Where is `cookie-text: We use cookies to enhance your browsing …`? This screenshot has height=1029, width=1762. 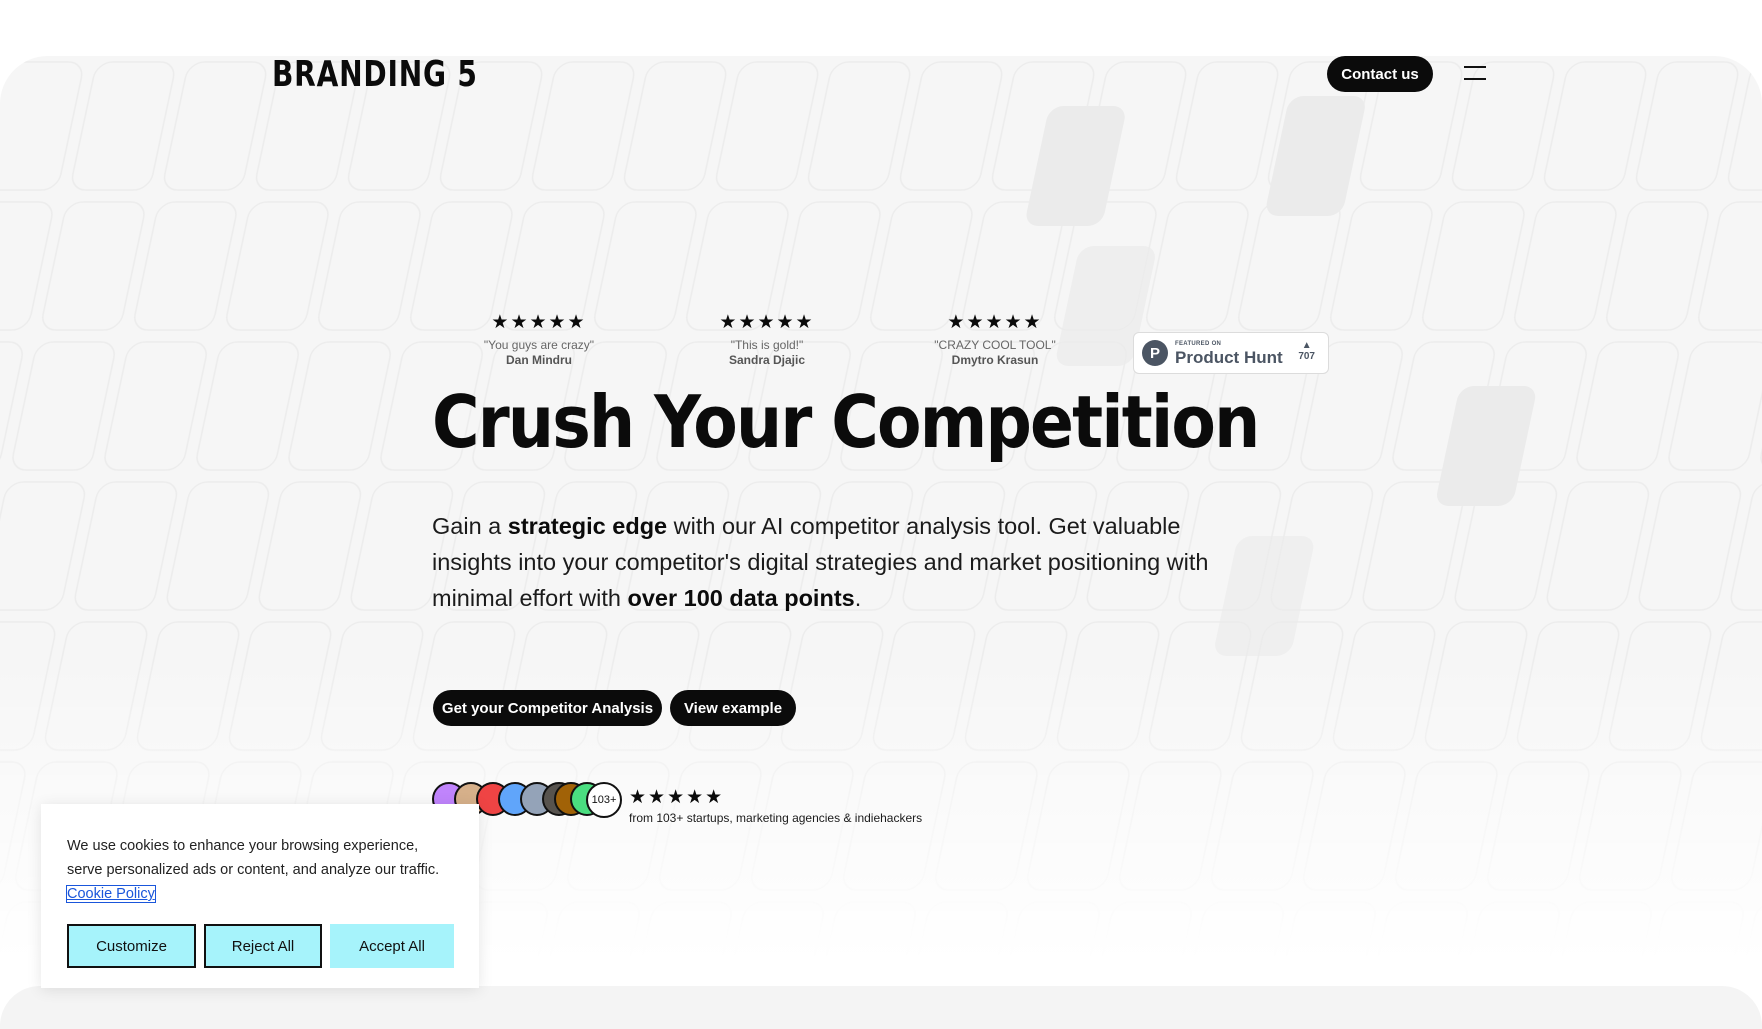 cookie-text: We use cookies to enhance your browsing … is located at coordinates (253, 858).